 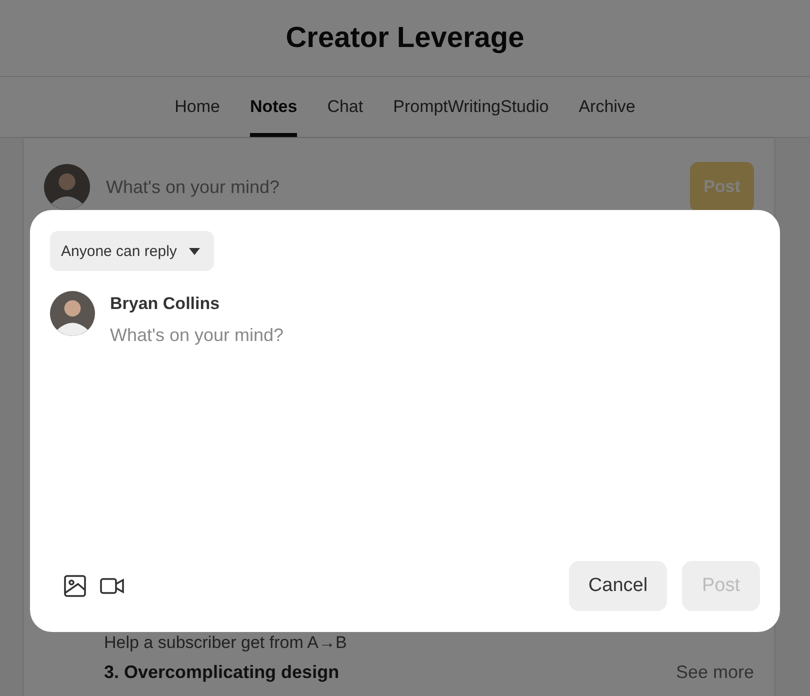 What do you see at coordinates (194, 251) in the screenshot?
I see `caret-icon` at bounding box center [194, 251].